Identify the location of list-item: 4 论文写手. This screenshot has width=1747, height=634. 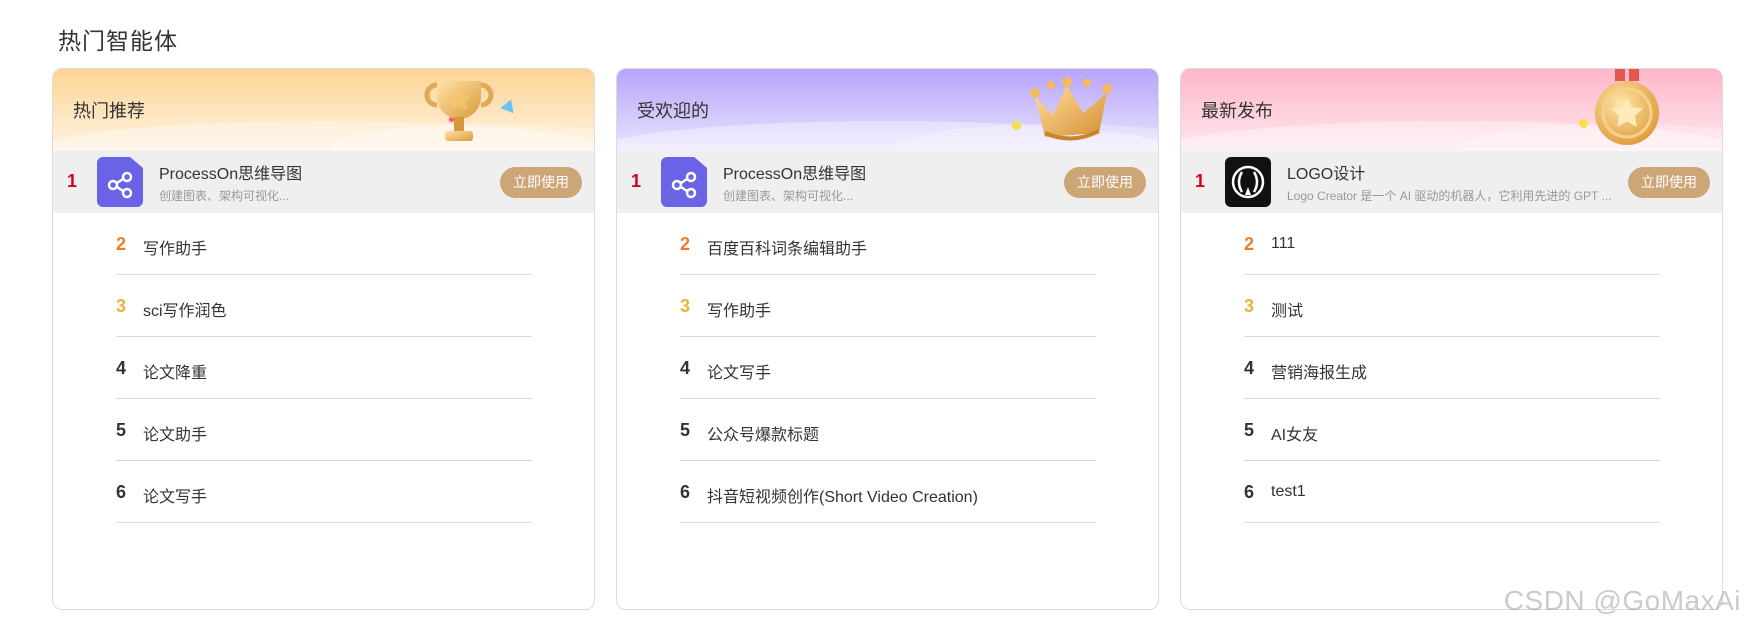
(888, 368).